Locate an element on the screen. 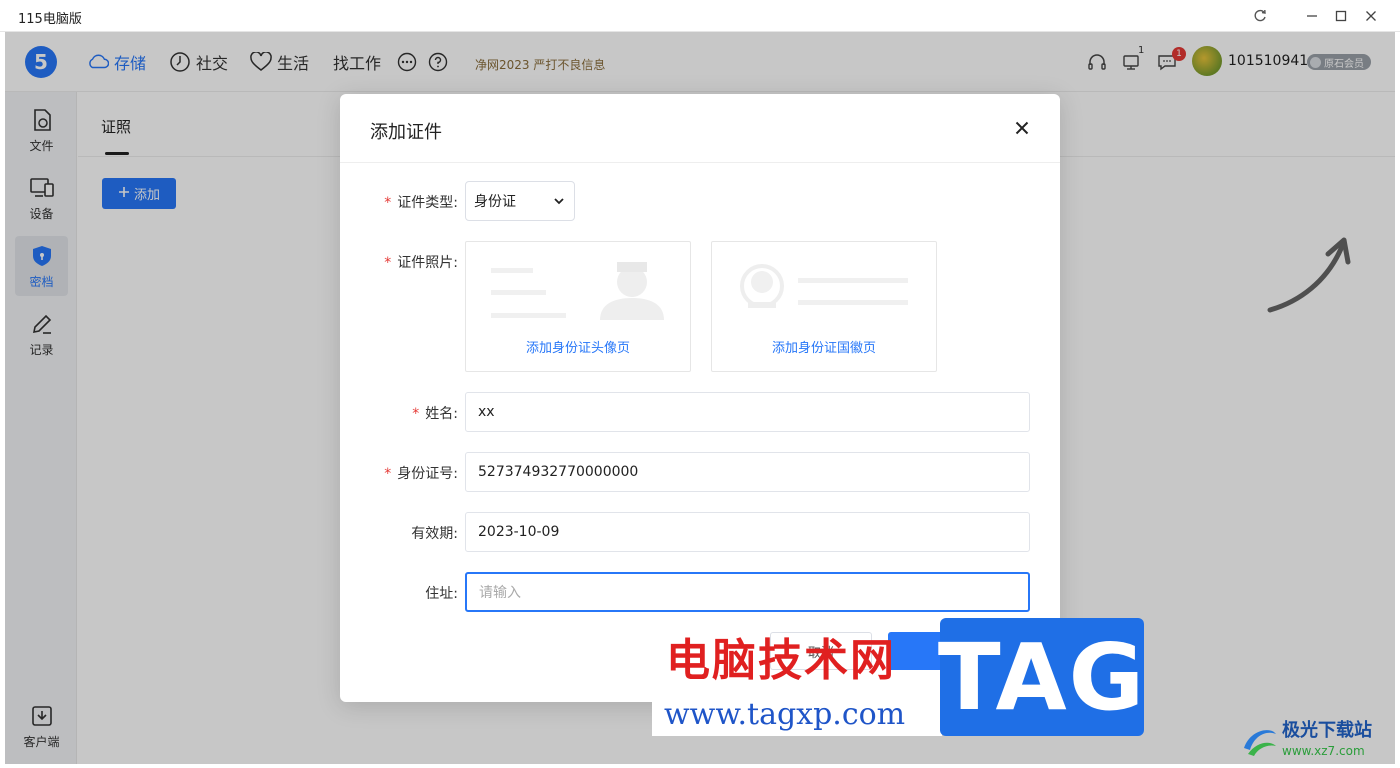 The image size is (1400, 768). id-number-field: 527374932770000000 is located at coordinates (747, 472).